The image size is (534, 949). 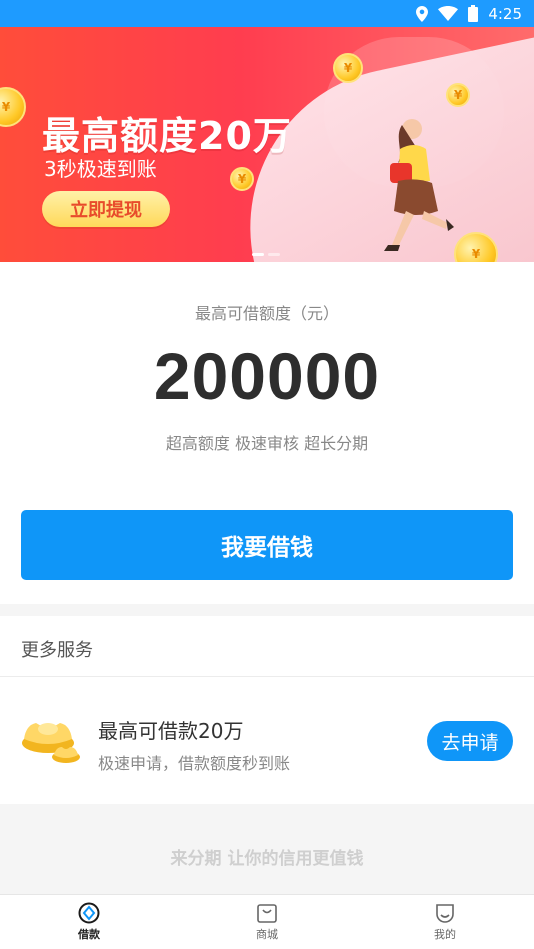 I want to click on limit-amount: 200000, so click(x=267, y=376).